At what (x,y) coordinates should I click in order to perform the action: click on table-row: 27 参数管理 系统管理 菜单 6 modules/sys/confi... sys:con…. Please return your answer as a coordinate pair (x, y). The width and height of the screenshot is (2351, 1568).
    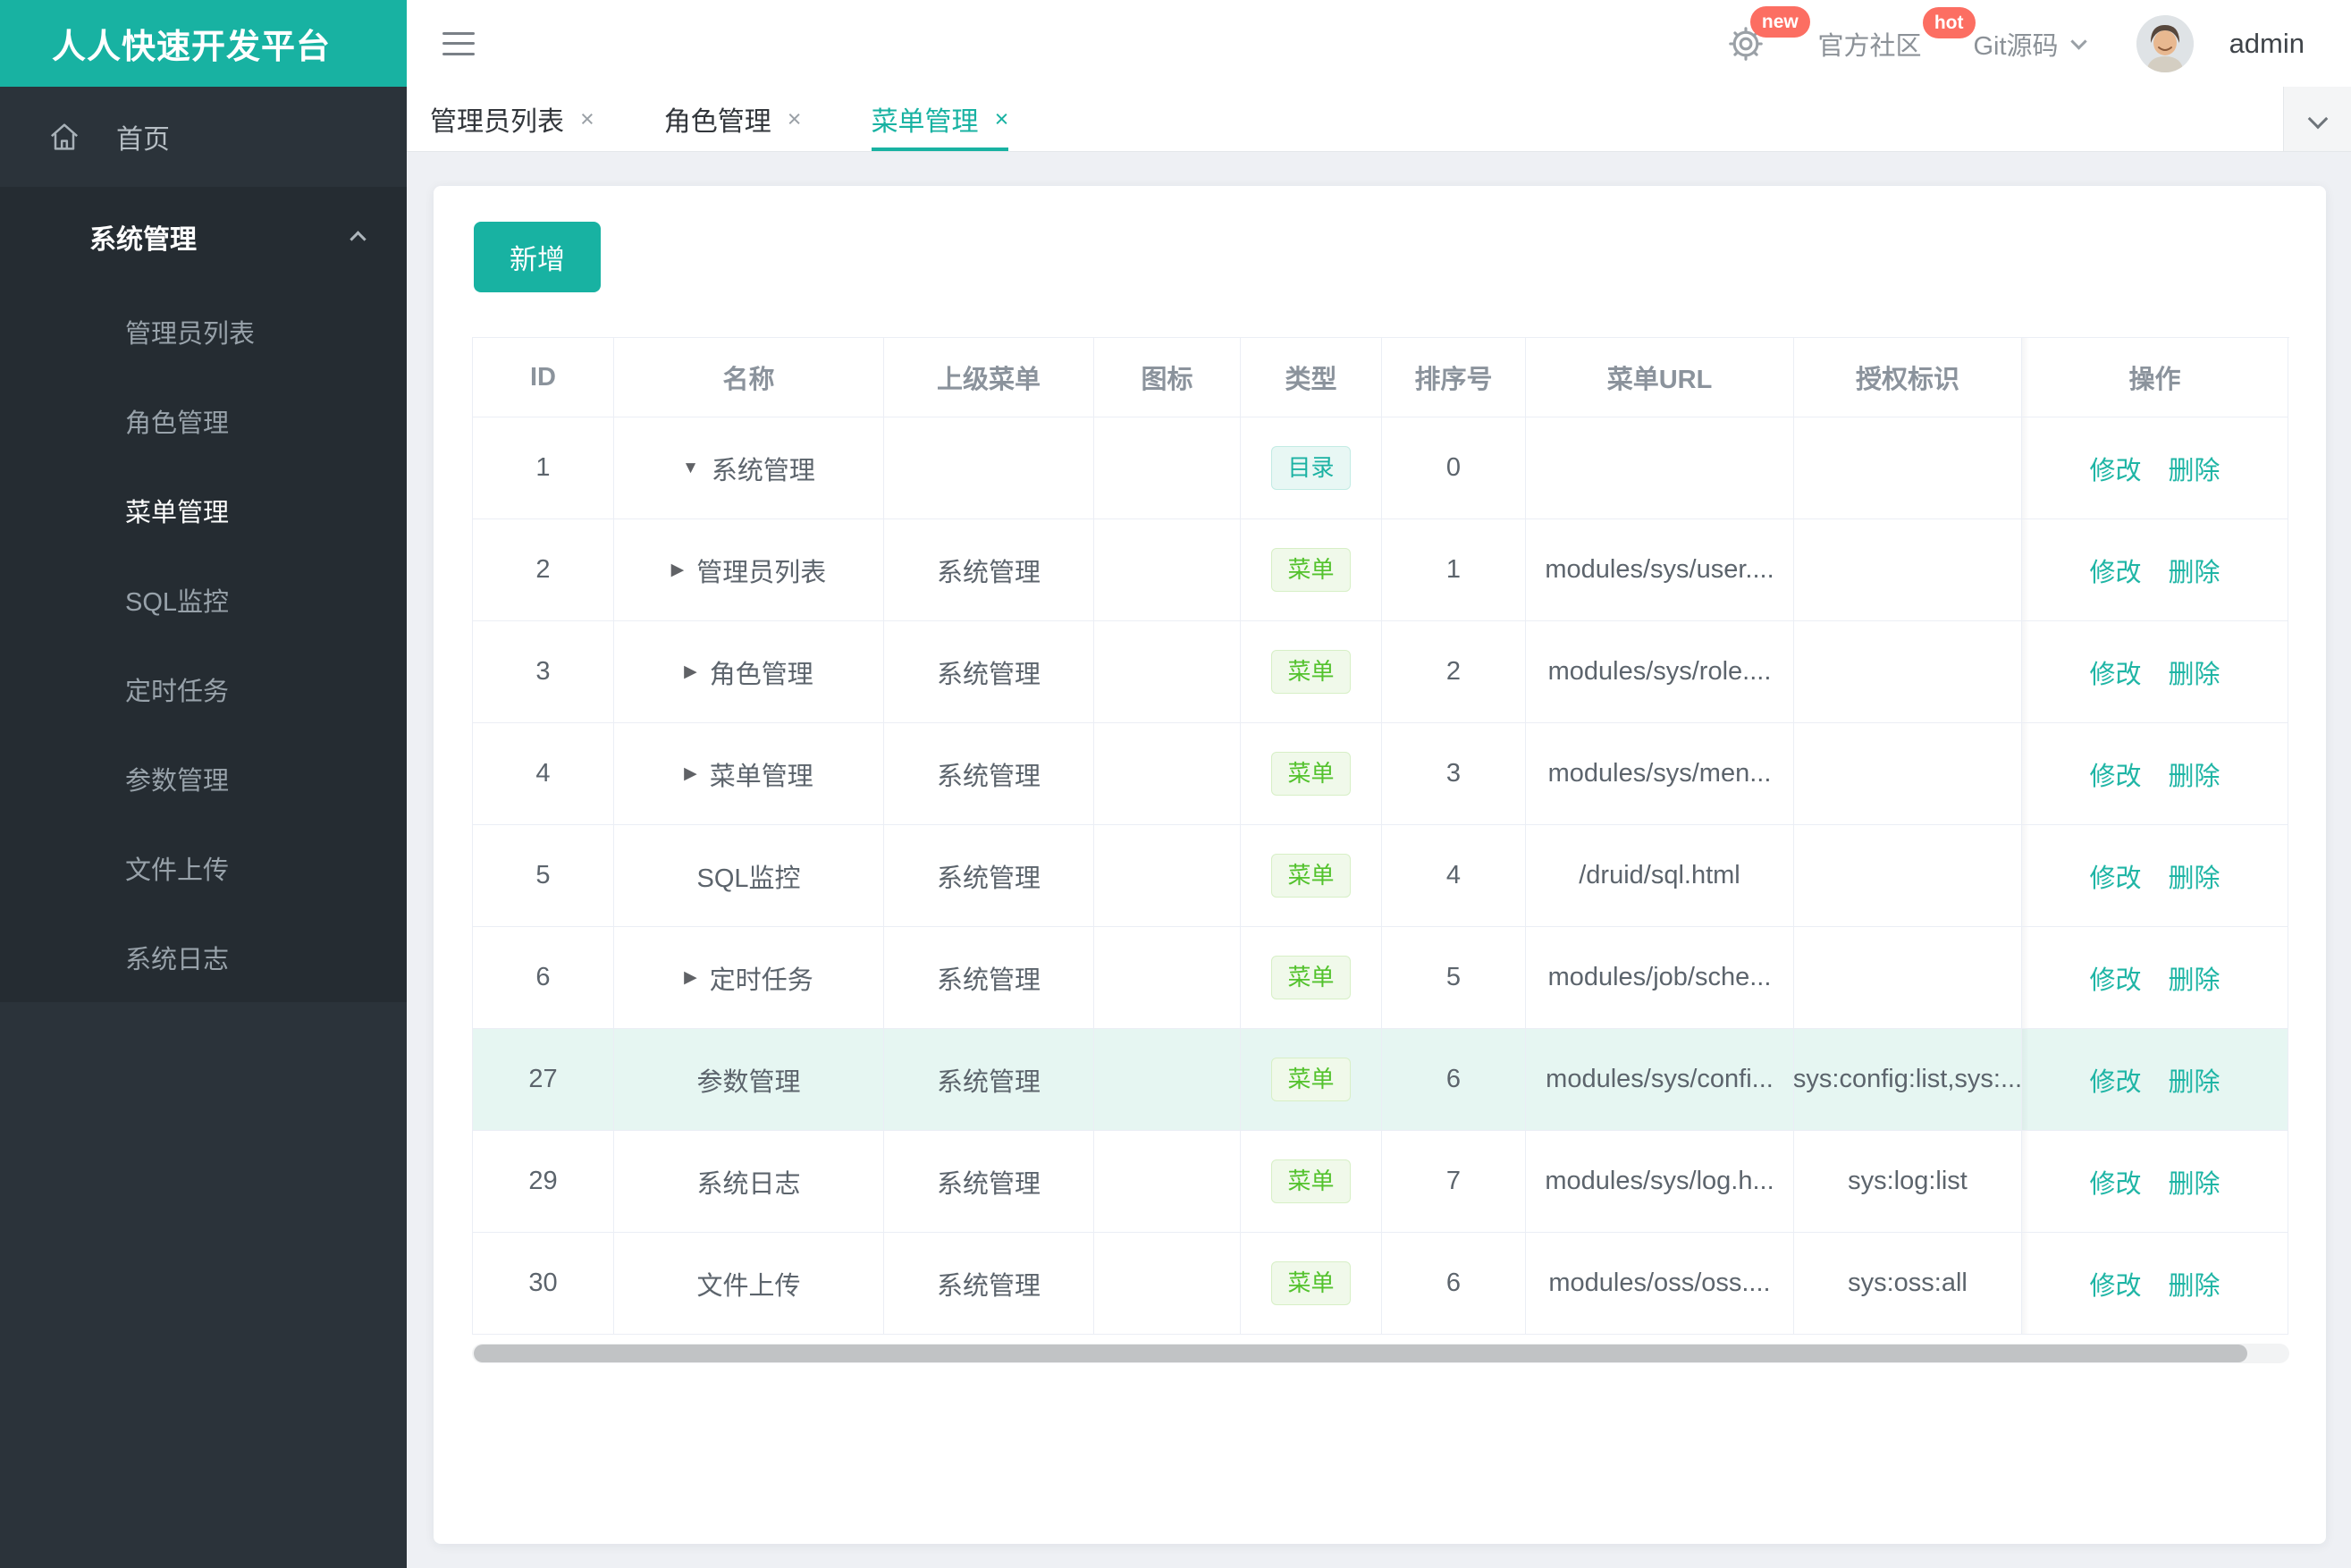
    Looking at the image, I should click on (1381, 1080).